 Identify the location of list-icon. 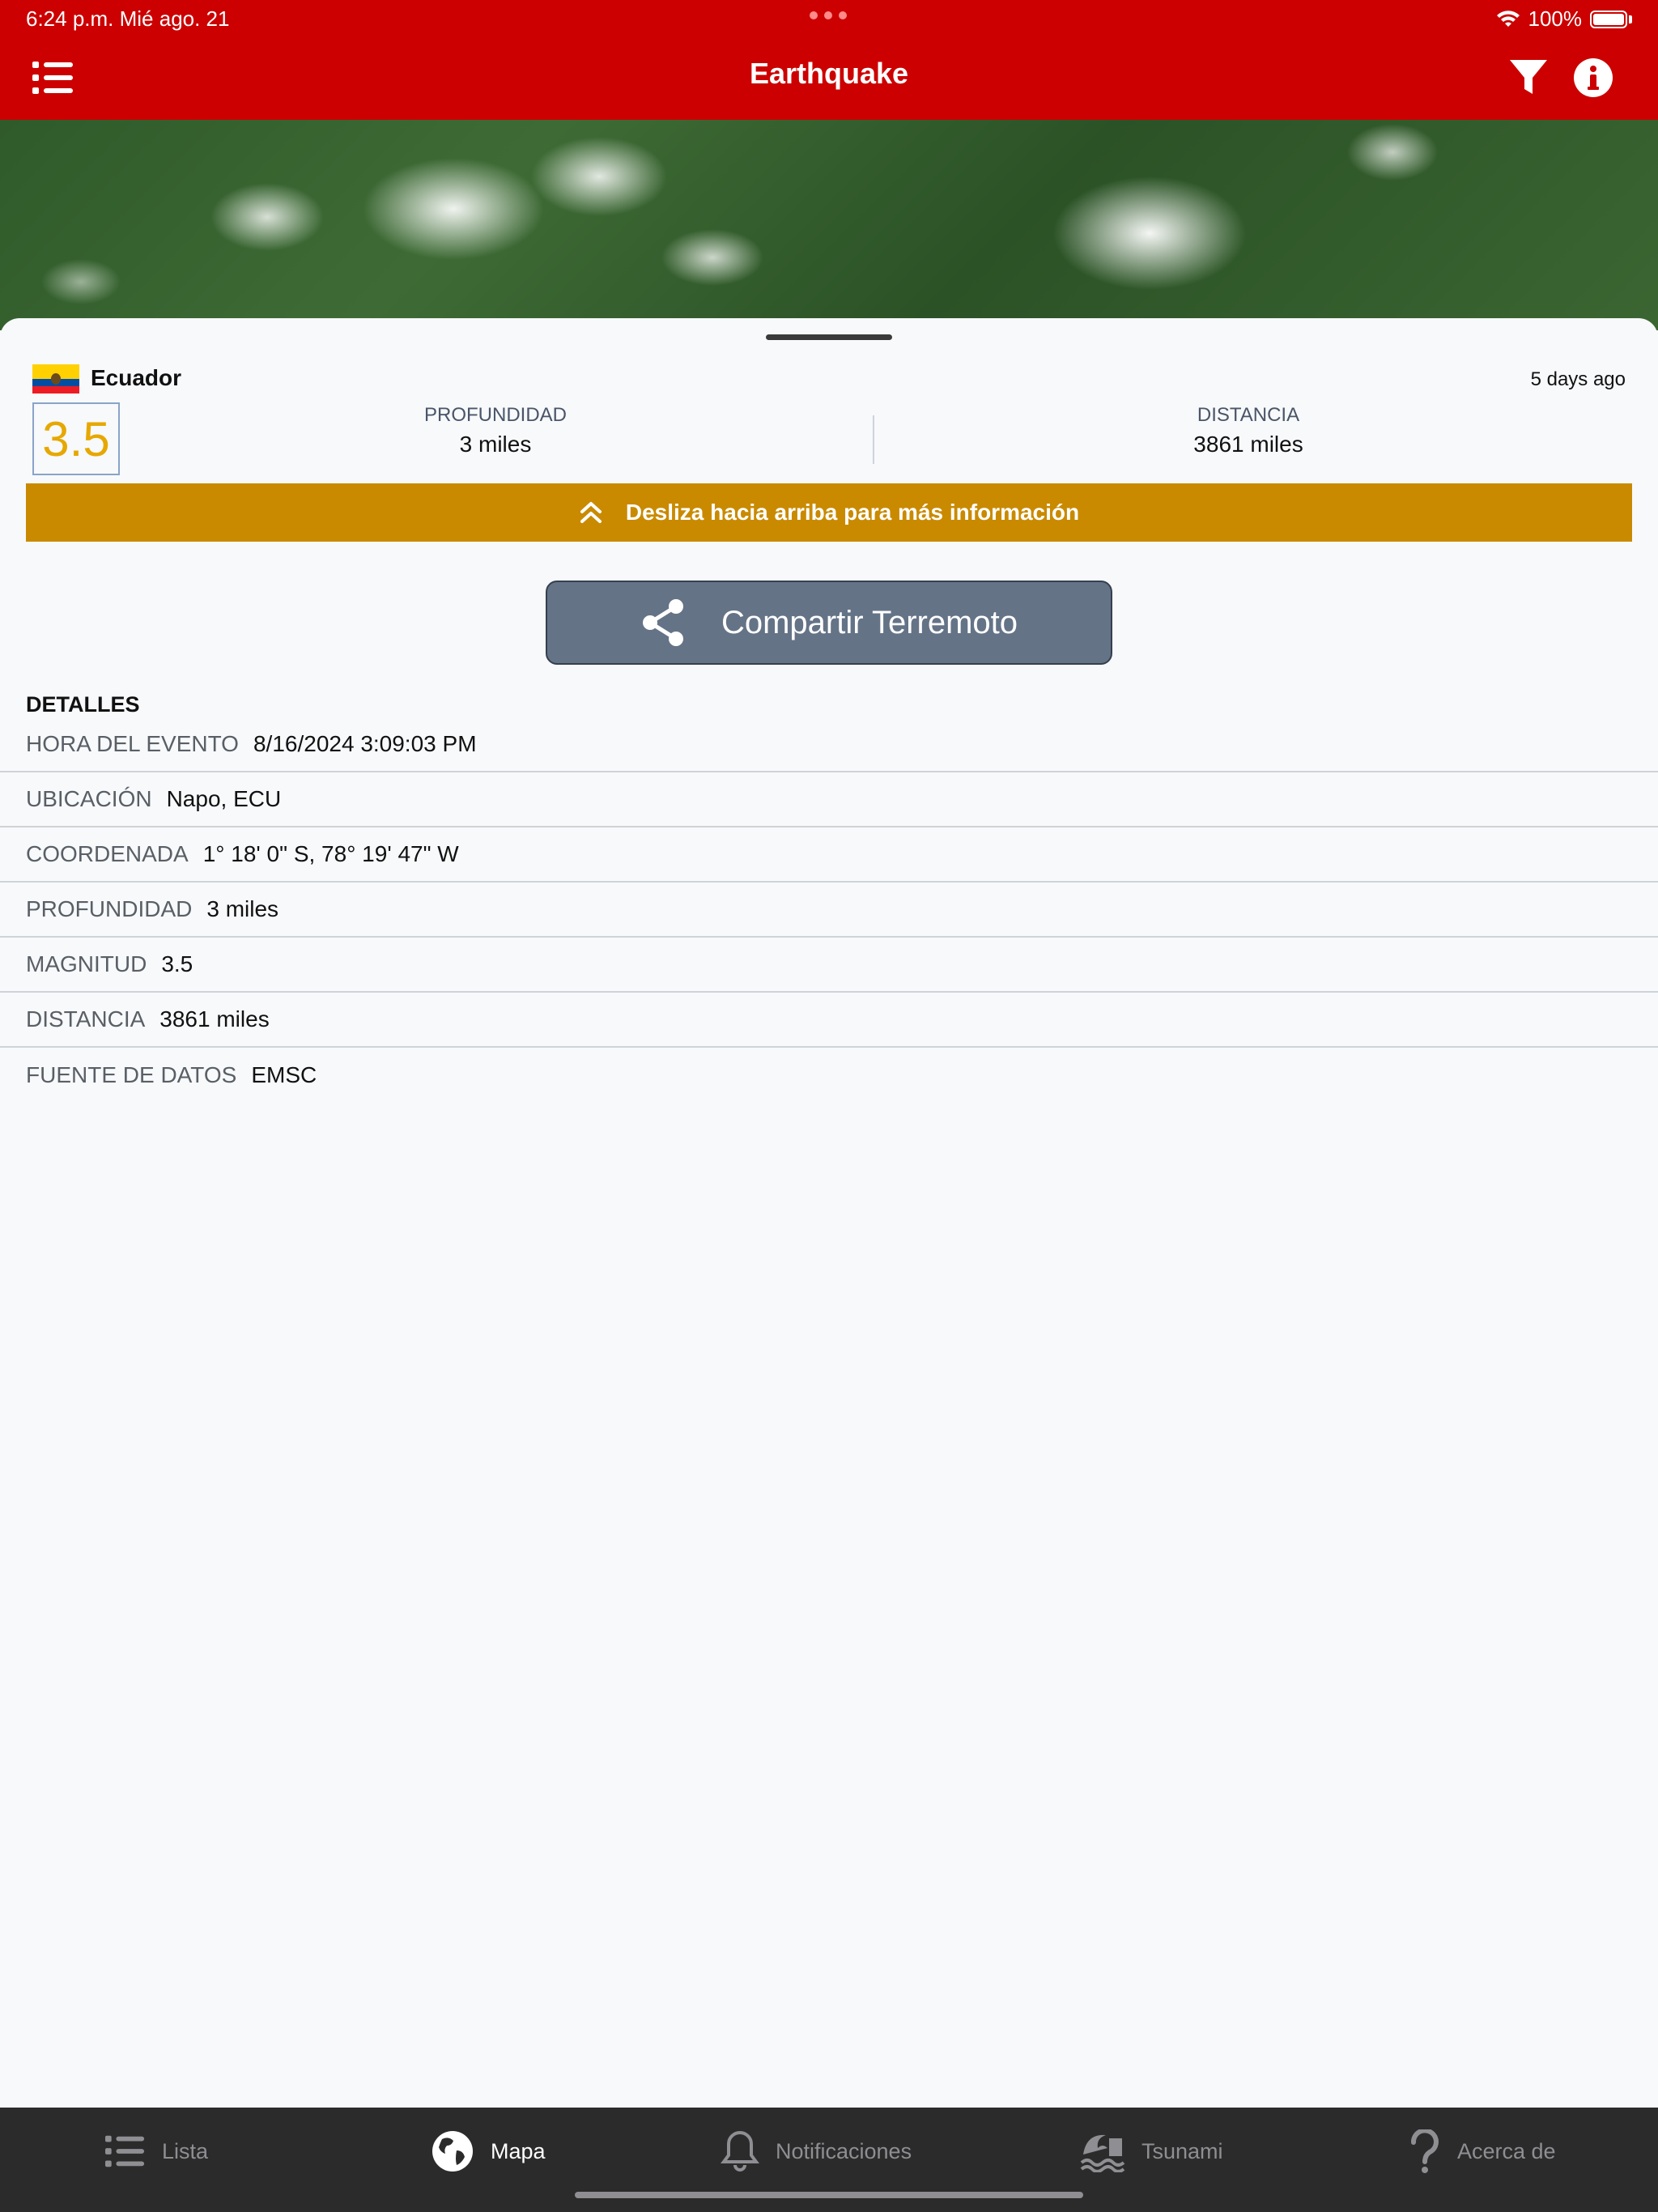
(125, 2151).